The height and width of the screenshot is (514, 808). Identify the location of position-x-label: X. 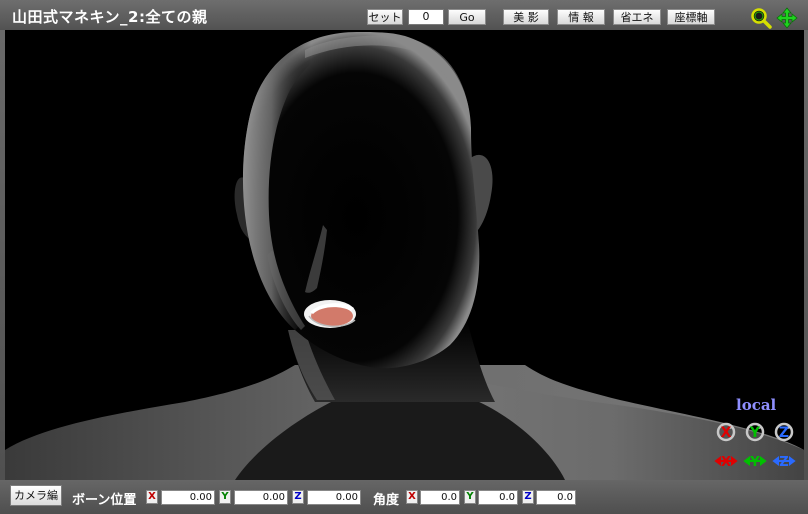
(152, 497).